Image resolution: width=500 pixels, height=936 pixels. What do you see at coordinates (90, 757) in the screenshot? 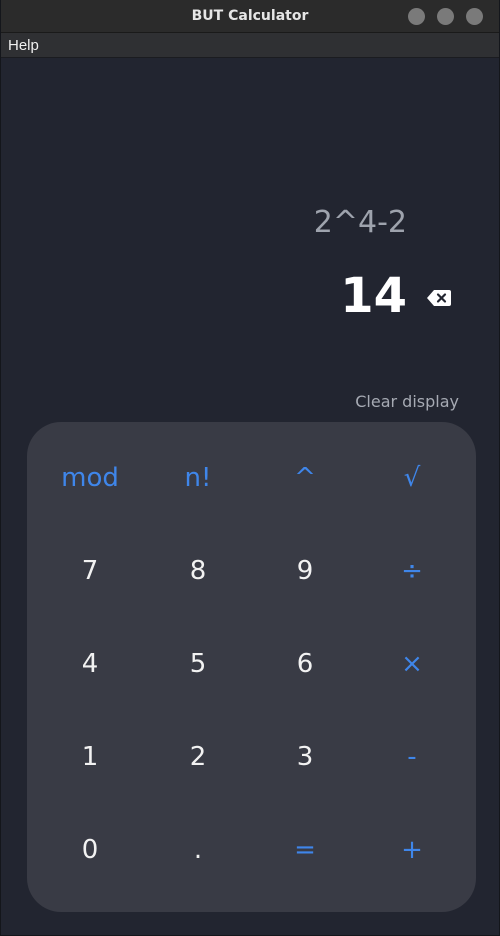
I see `key-1: 1` at bounding box center [90, 757].